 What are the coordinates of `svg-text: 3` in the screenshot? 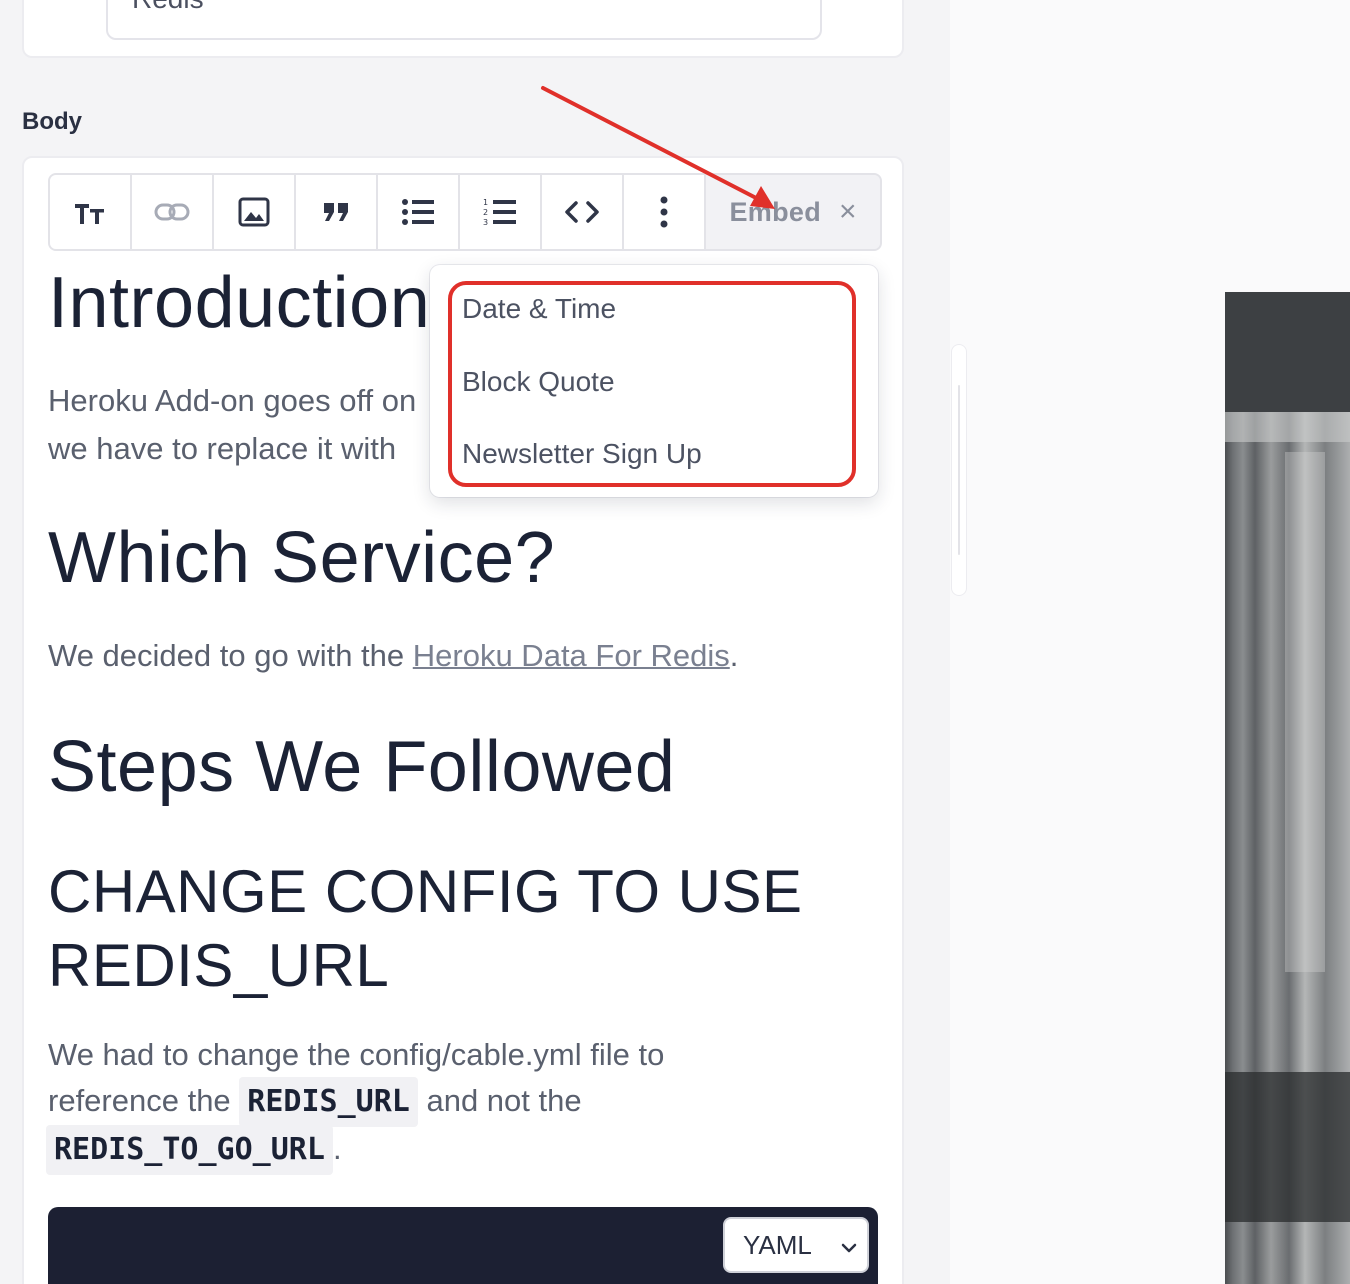 It's located at (485, 222).